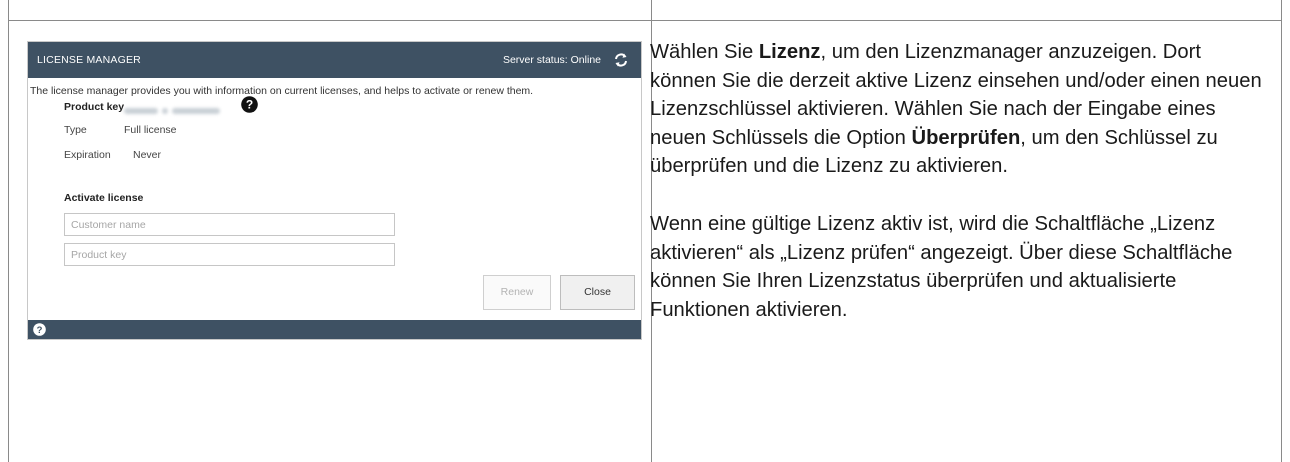 The image size is (1290, 462). Describe the element at coordinates (704, 52) in the screenshot. I see `text-run: Wählen Sie` at that location.